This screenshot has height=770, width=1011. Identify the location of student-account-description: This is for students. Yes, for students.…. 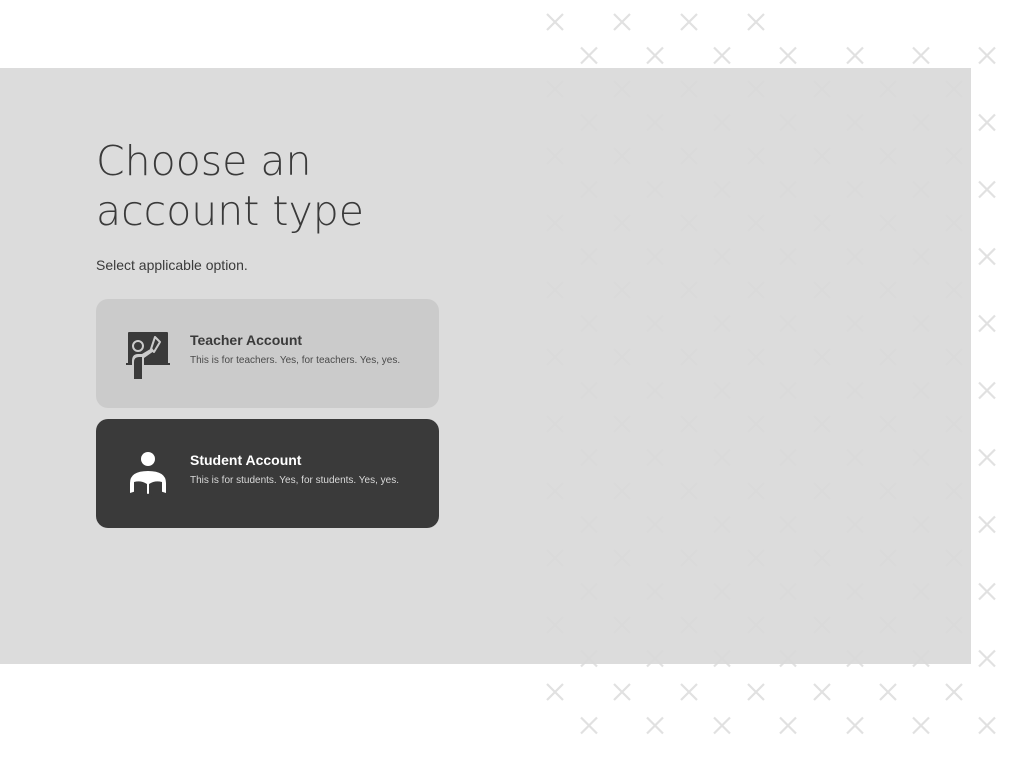
(295, 480).